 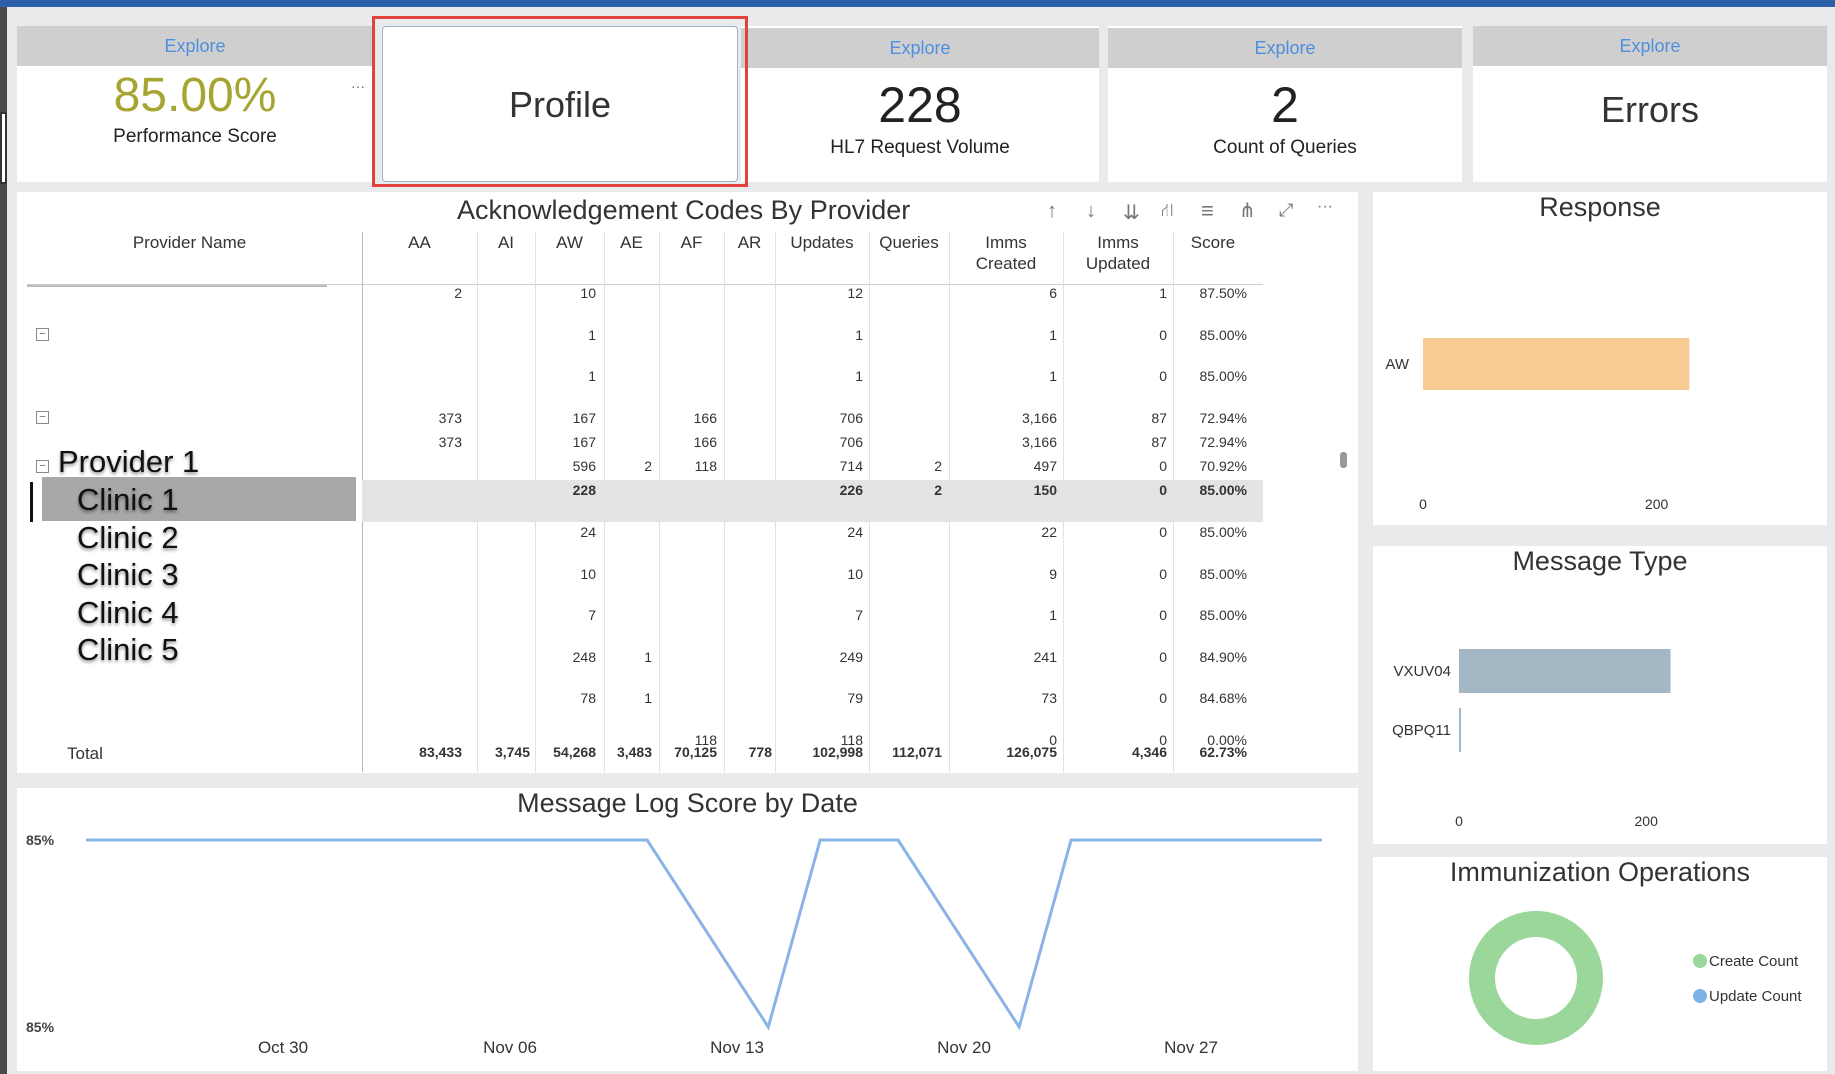 What do you see at coordinates (631, 242) in the screenshot?
I see `ae-header: AE` at bounding box center [631, 242].